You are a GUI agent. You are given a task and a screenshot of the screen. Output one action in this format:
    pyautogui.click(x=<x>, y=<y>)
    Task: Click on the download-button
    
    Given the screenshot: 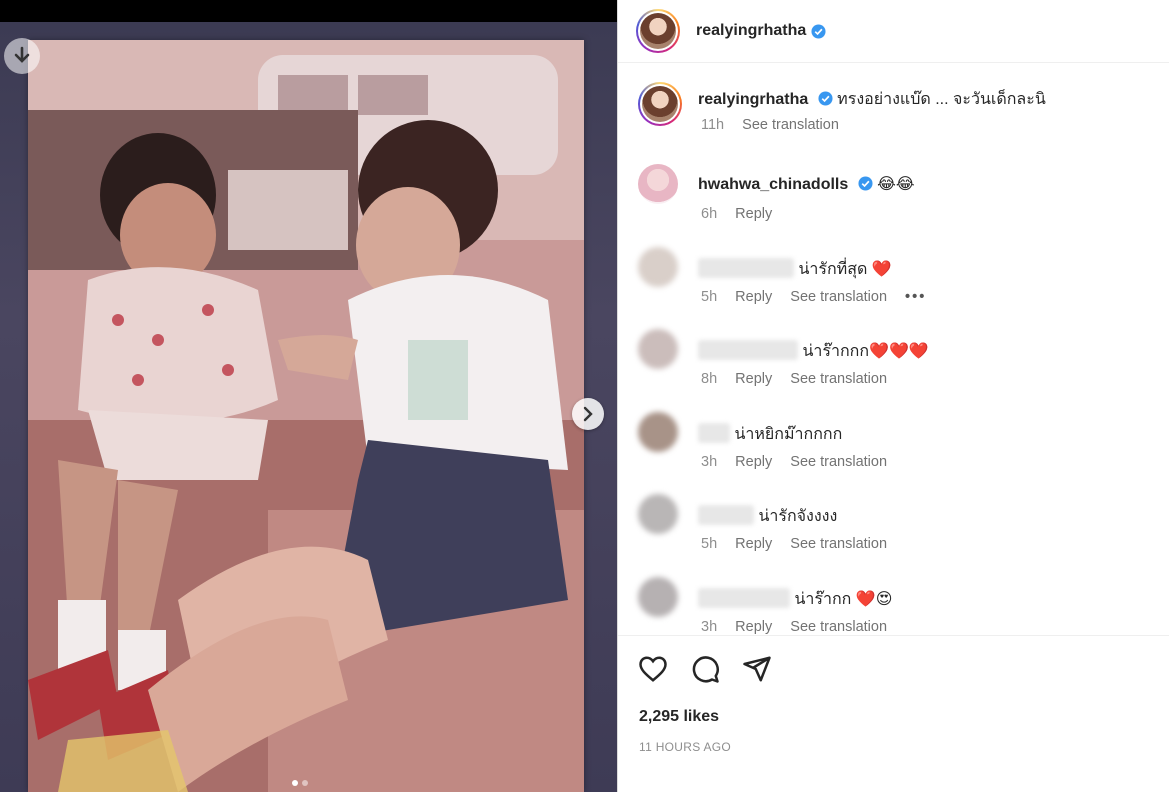 What is the action you would take?
    pyautogui.click(x=22, y=56)
    